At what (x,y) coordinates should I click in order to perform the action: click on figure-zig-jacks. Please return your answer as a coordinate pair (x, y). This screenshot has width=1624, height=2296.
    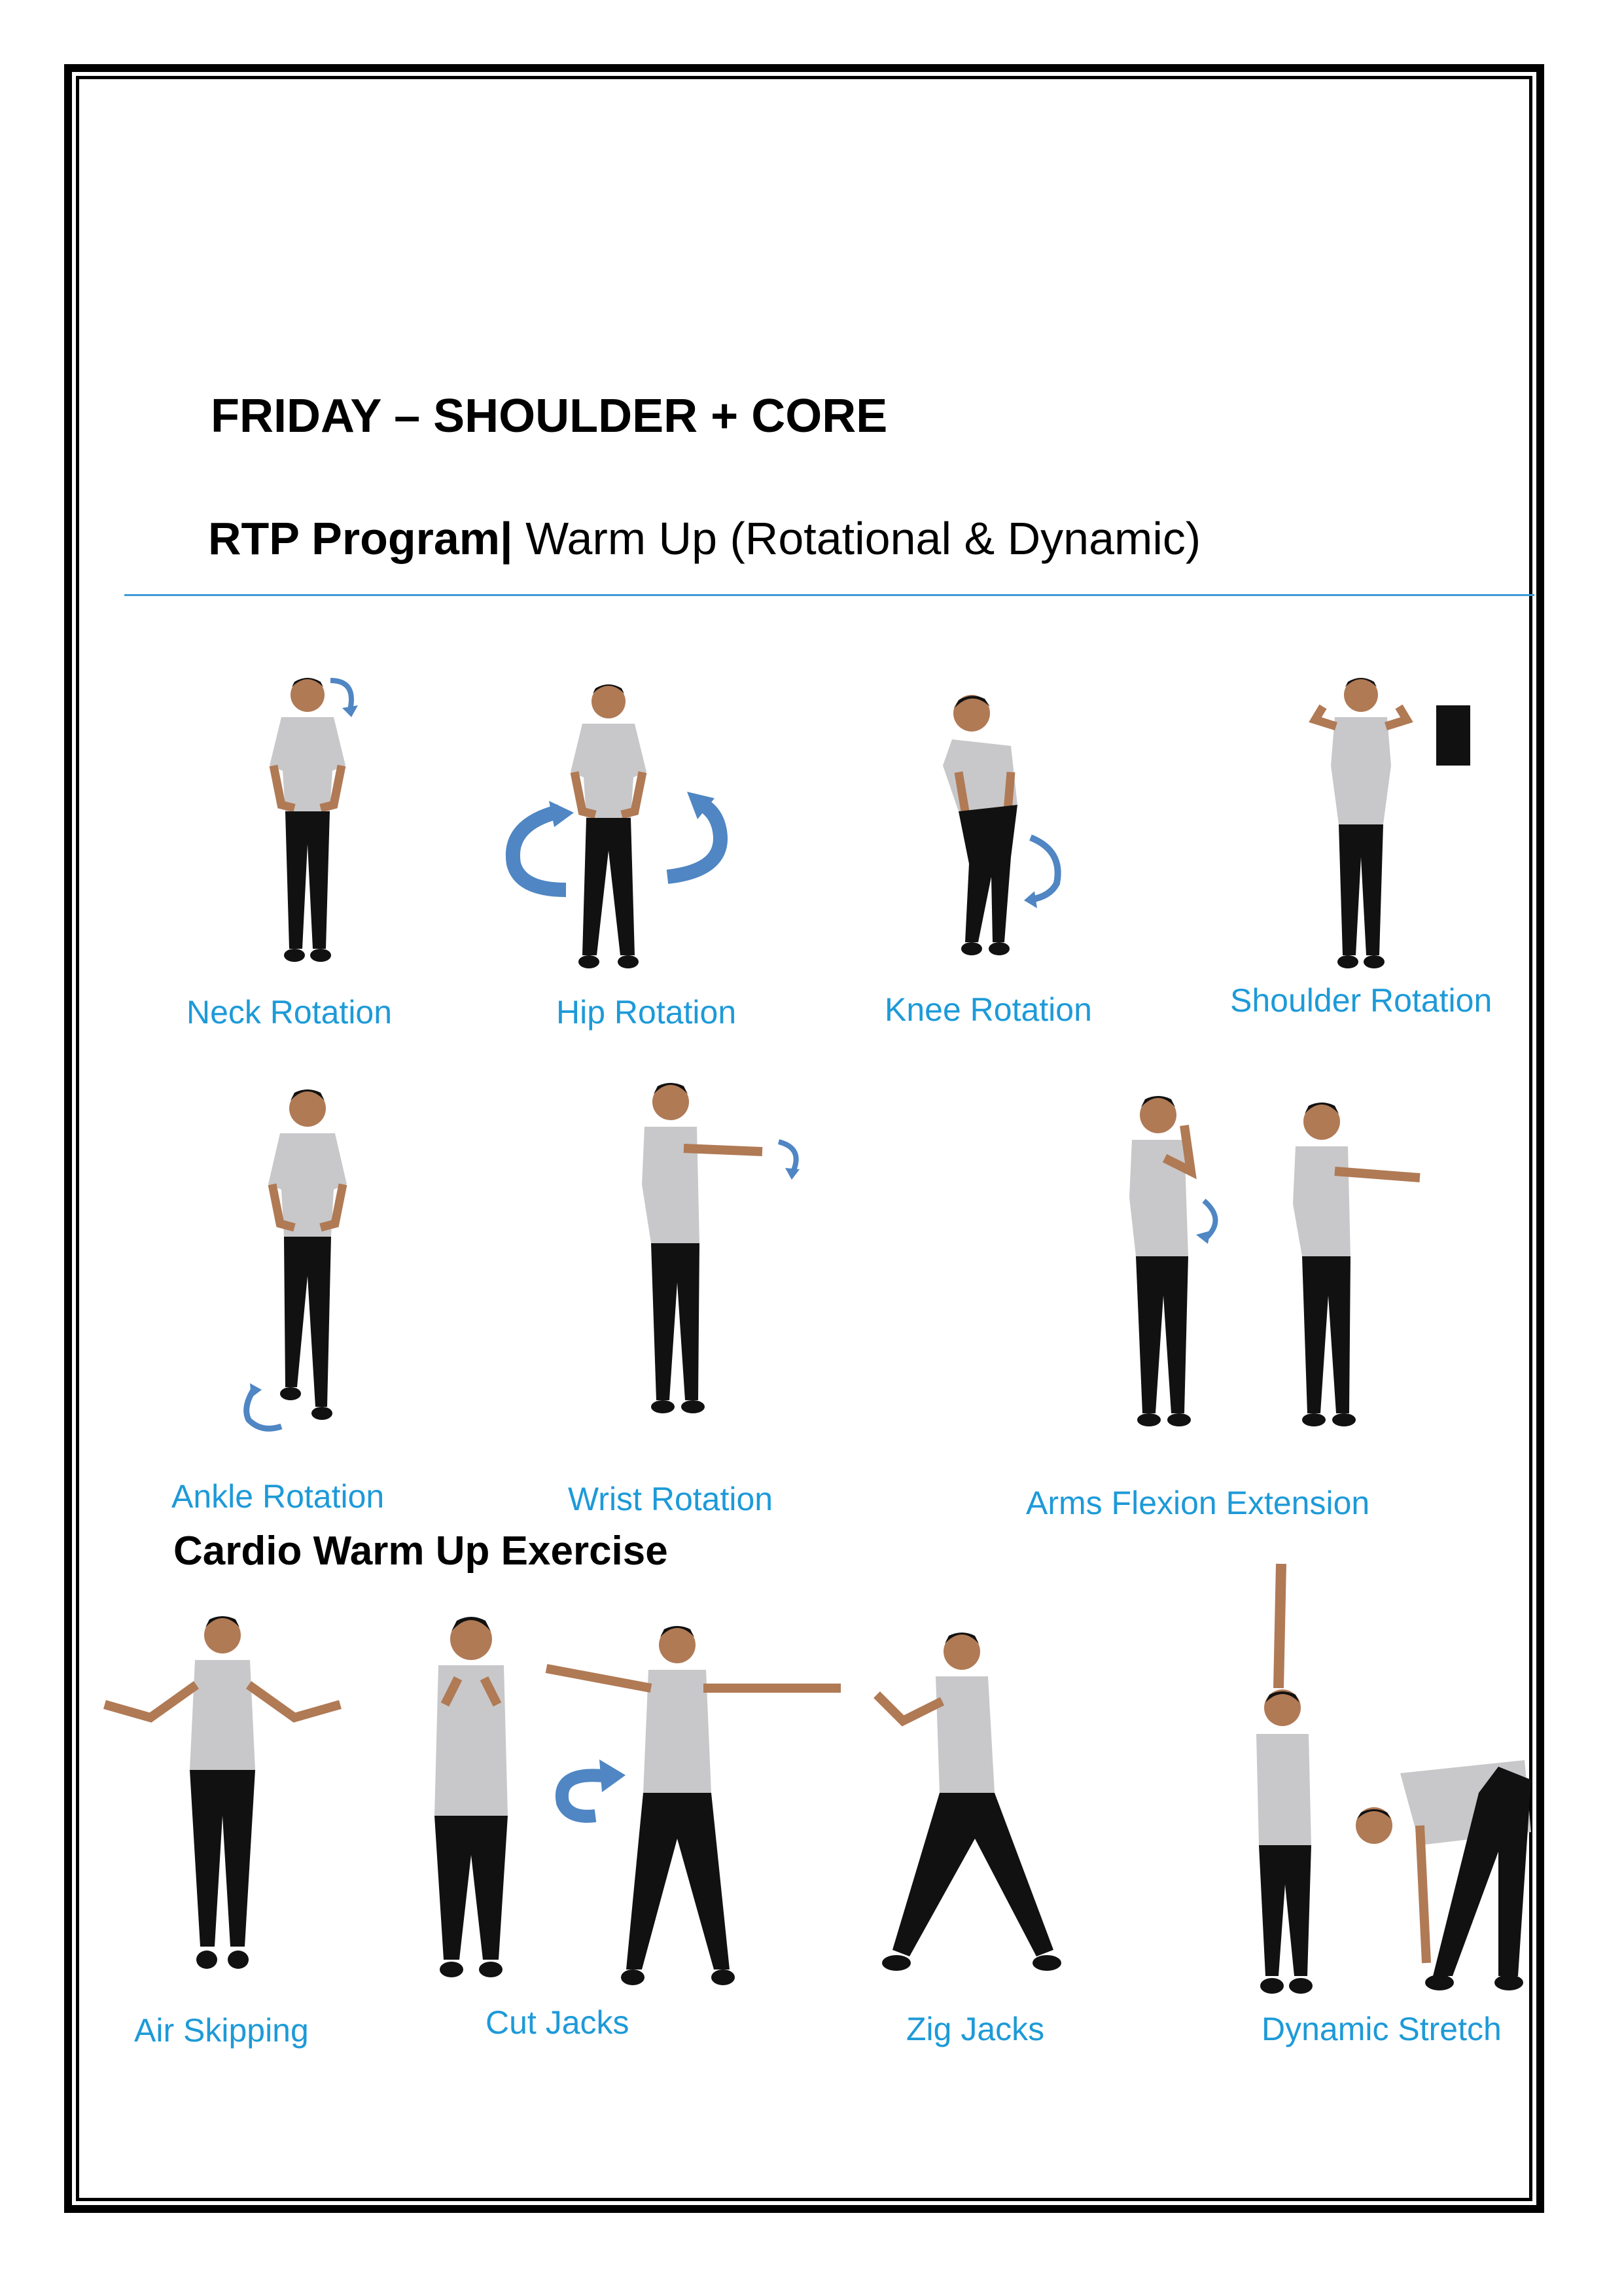
    Looking at the image, I should click on (967, 1802).